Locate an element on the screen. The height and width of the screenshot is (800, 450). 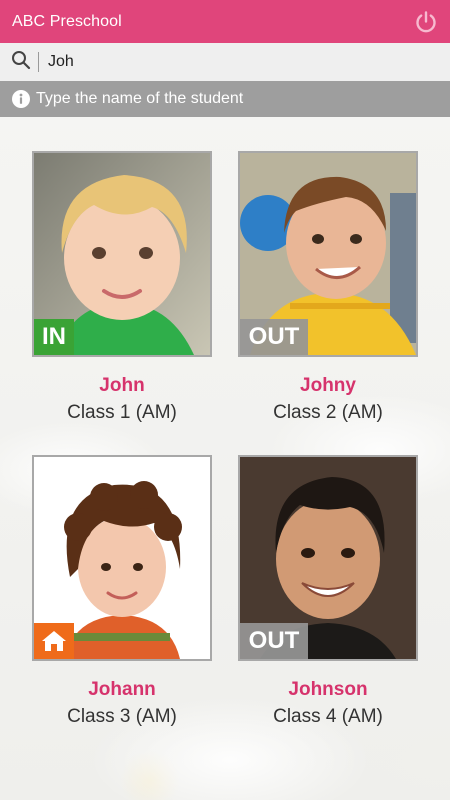
hint-bar: Type the name of the student is located at coordinates (225, 99).